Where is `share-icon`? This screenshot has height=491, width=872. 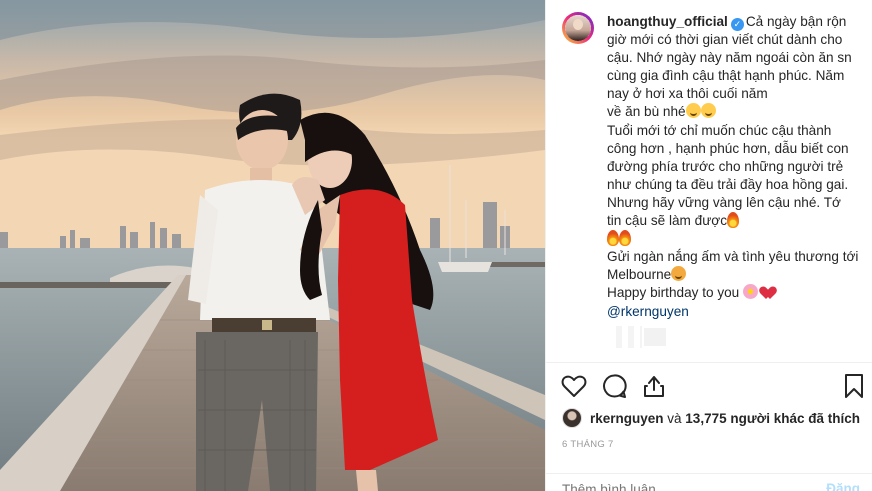
share-icon is located at coordinates (654, 386).